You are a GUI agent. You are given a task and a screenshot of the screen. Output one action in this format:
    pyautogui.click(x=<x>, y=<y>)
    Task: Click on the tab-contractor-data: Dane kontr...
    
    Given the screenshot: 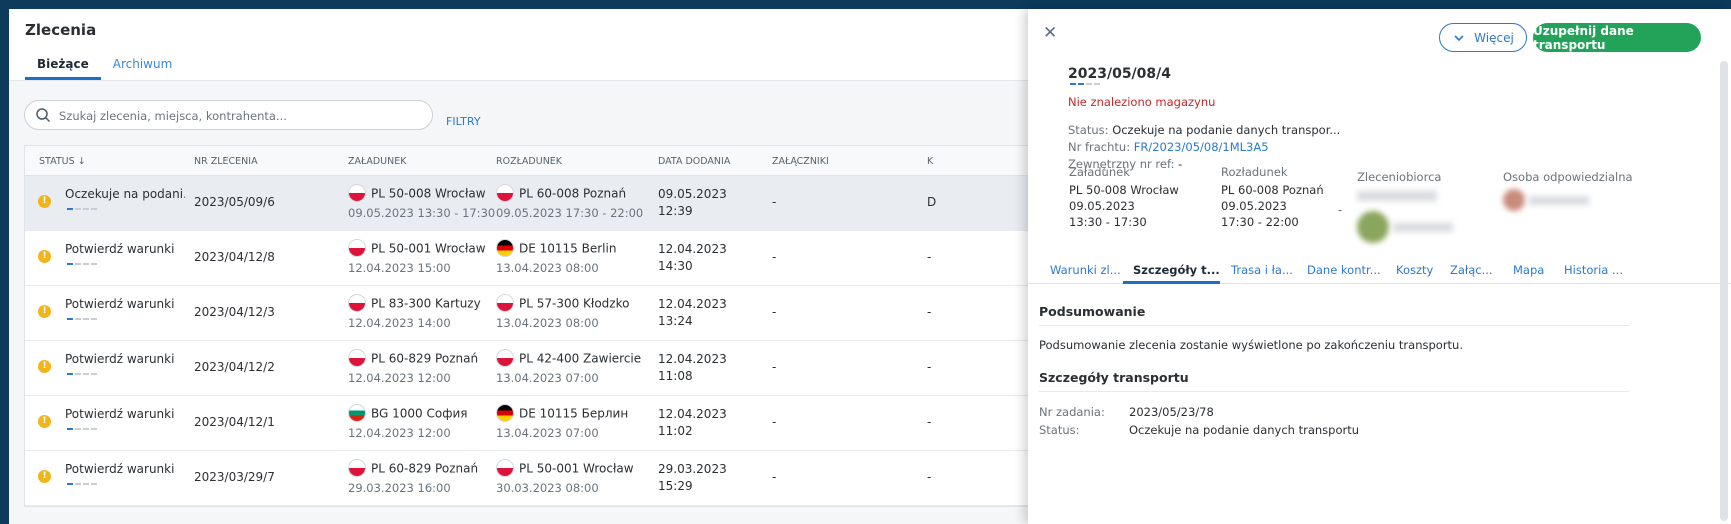 What is the action you would take?
    pyautogui.click(x=1344, y=270)
    